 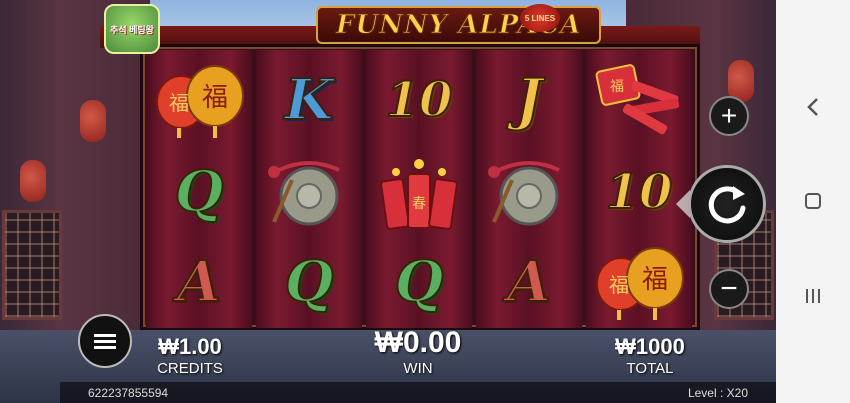 I want to click on reel-symbol: K, so click(x=309, y=100).